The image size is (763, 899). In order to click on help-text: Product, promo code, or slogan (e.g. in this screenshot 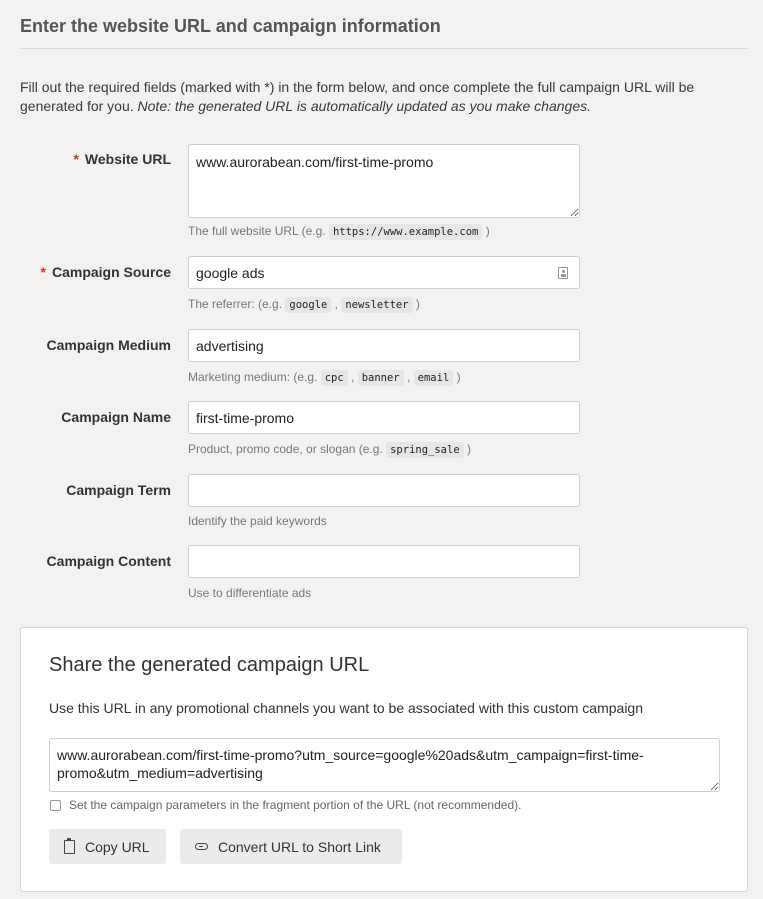, I will do `click(287, 449)`.